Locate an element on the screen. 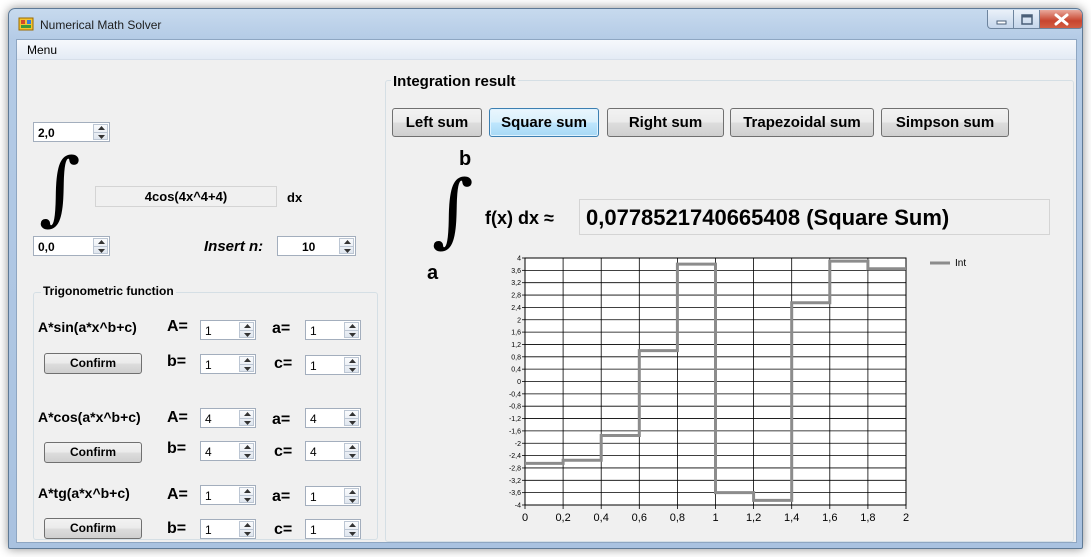 The image size is (1091, 557). cos-b-spin is located at coordinates (246, 451).